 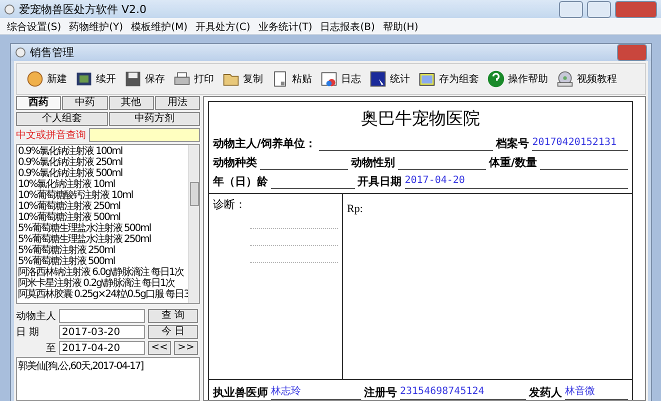 I want to click on window-title: 爱宠物兽医处方软件 V2.0, so click(x=83, y=9).